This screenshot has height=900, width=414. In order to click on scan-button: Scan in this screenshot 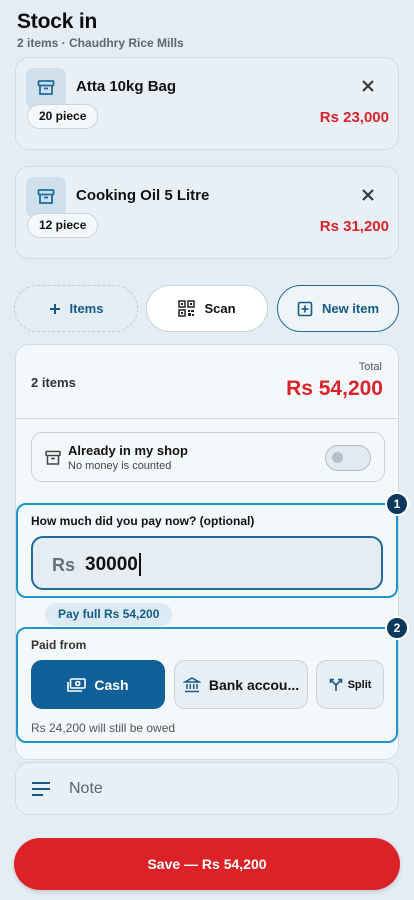, I will do `click(207, 308)`.